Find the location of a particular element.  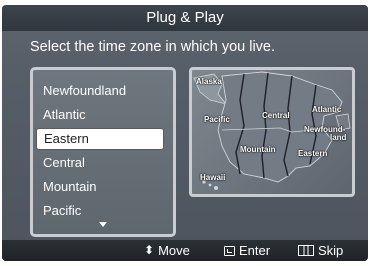

instruction-text: Select the time zone in which you live. is located at coordinates (153, 47).